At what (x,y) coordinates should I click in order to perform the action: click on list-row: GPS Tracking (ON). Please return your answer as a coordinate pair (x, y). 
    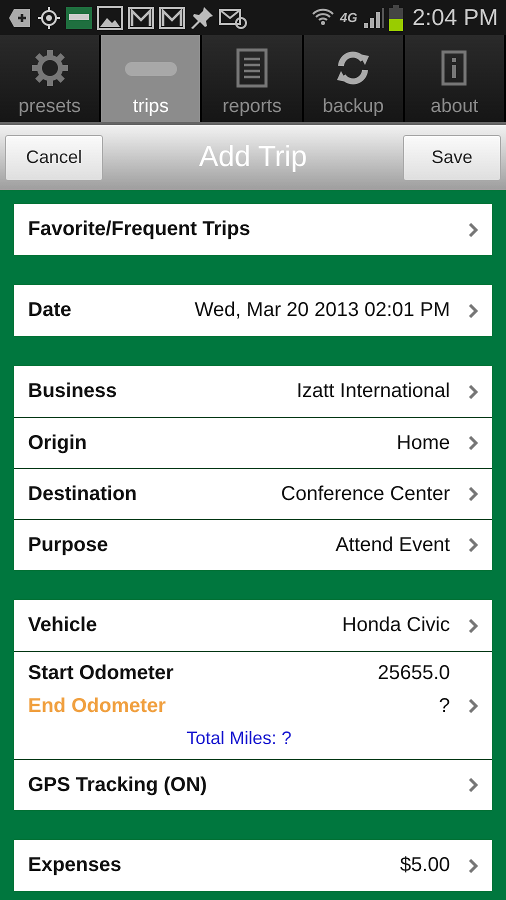
    Looking at the image, I should click on (253, 784).